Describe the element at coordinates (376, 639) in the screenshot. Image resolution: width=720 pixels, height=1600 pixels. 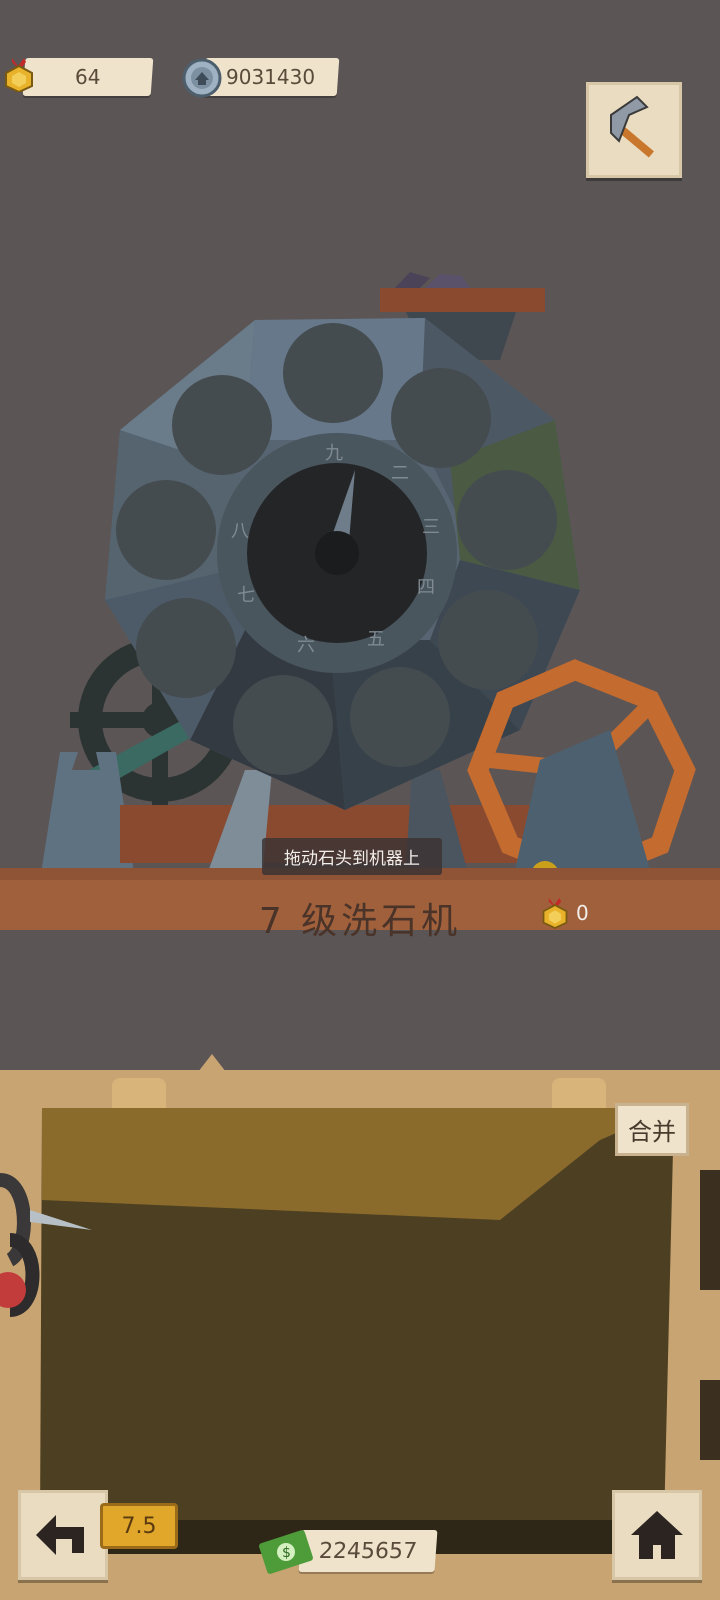
I see `dial-mark: 五` at that location.